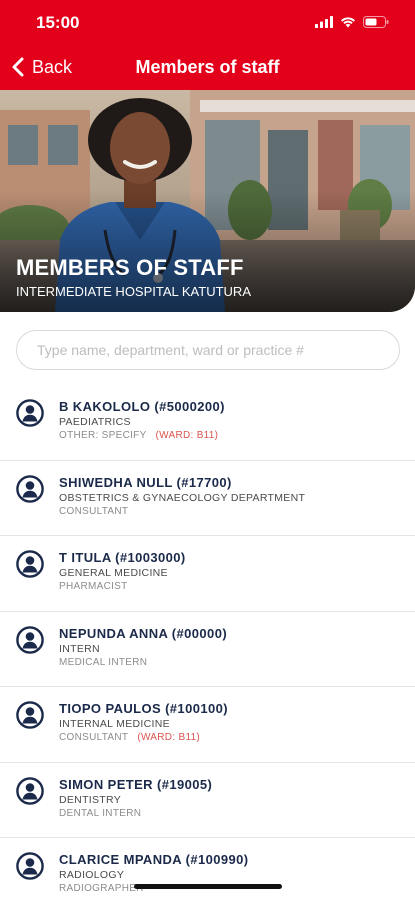 The image size is (415, 900). What do you see at coordinates (58, 22) in the screenshot?
I see `status-time: 15:00` at bounding box center [58, 22].